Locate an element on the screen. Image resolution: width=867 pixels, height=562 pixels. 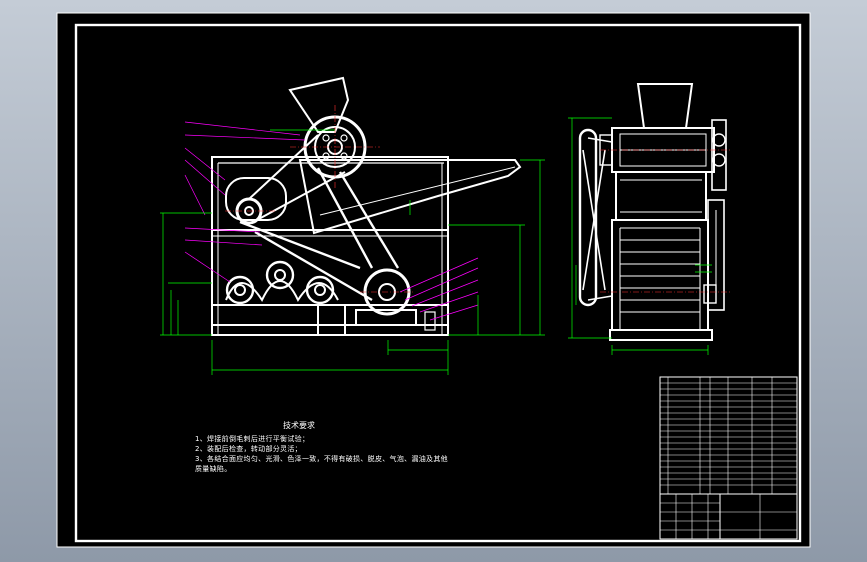
side-dimensions is located at coordinates (640, 236).